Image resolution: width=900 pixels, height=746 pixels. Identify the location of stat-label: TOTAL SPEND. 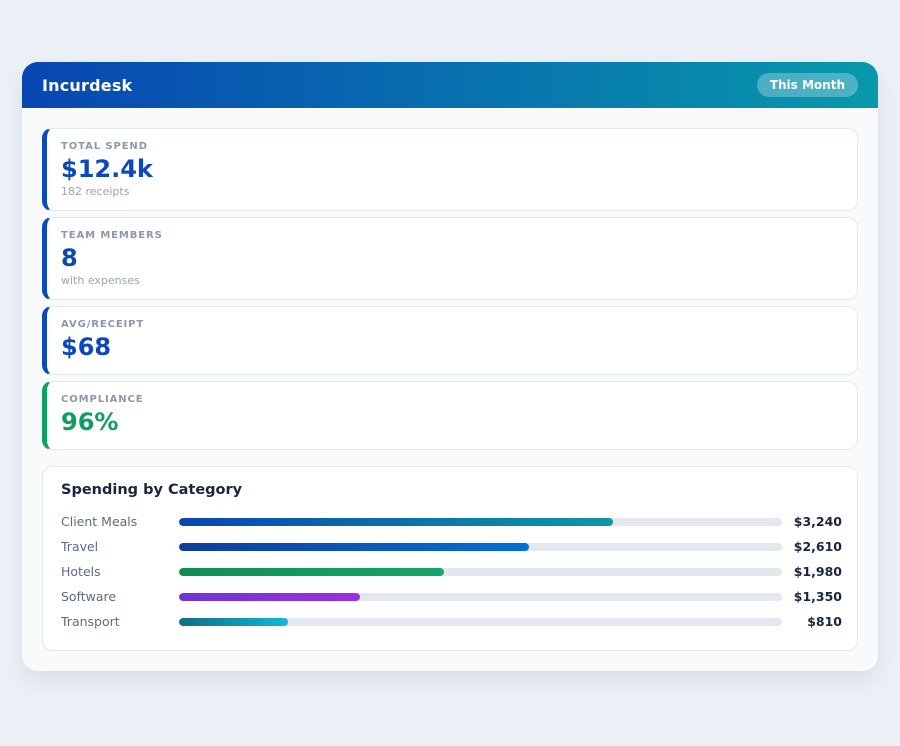
(104, 146).